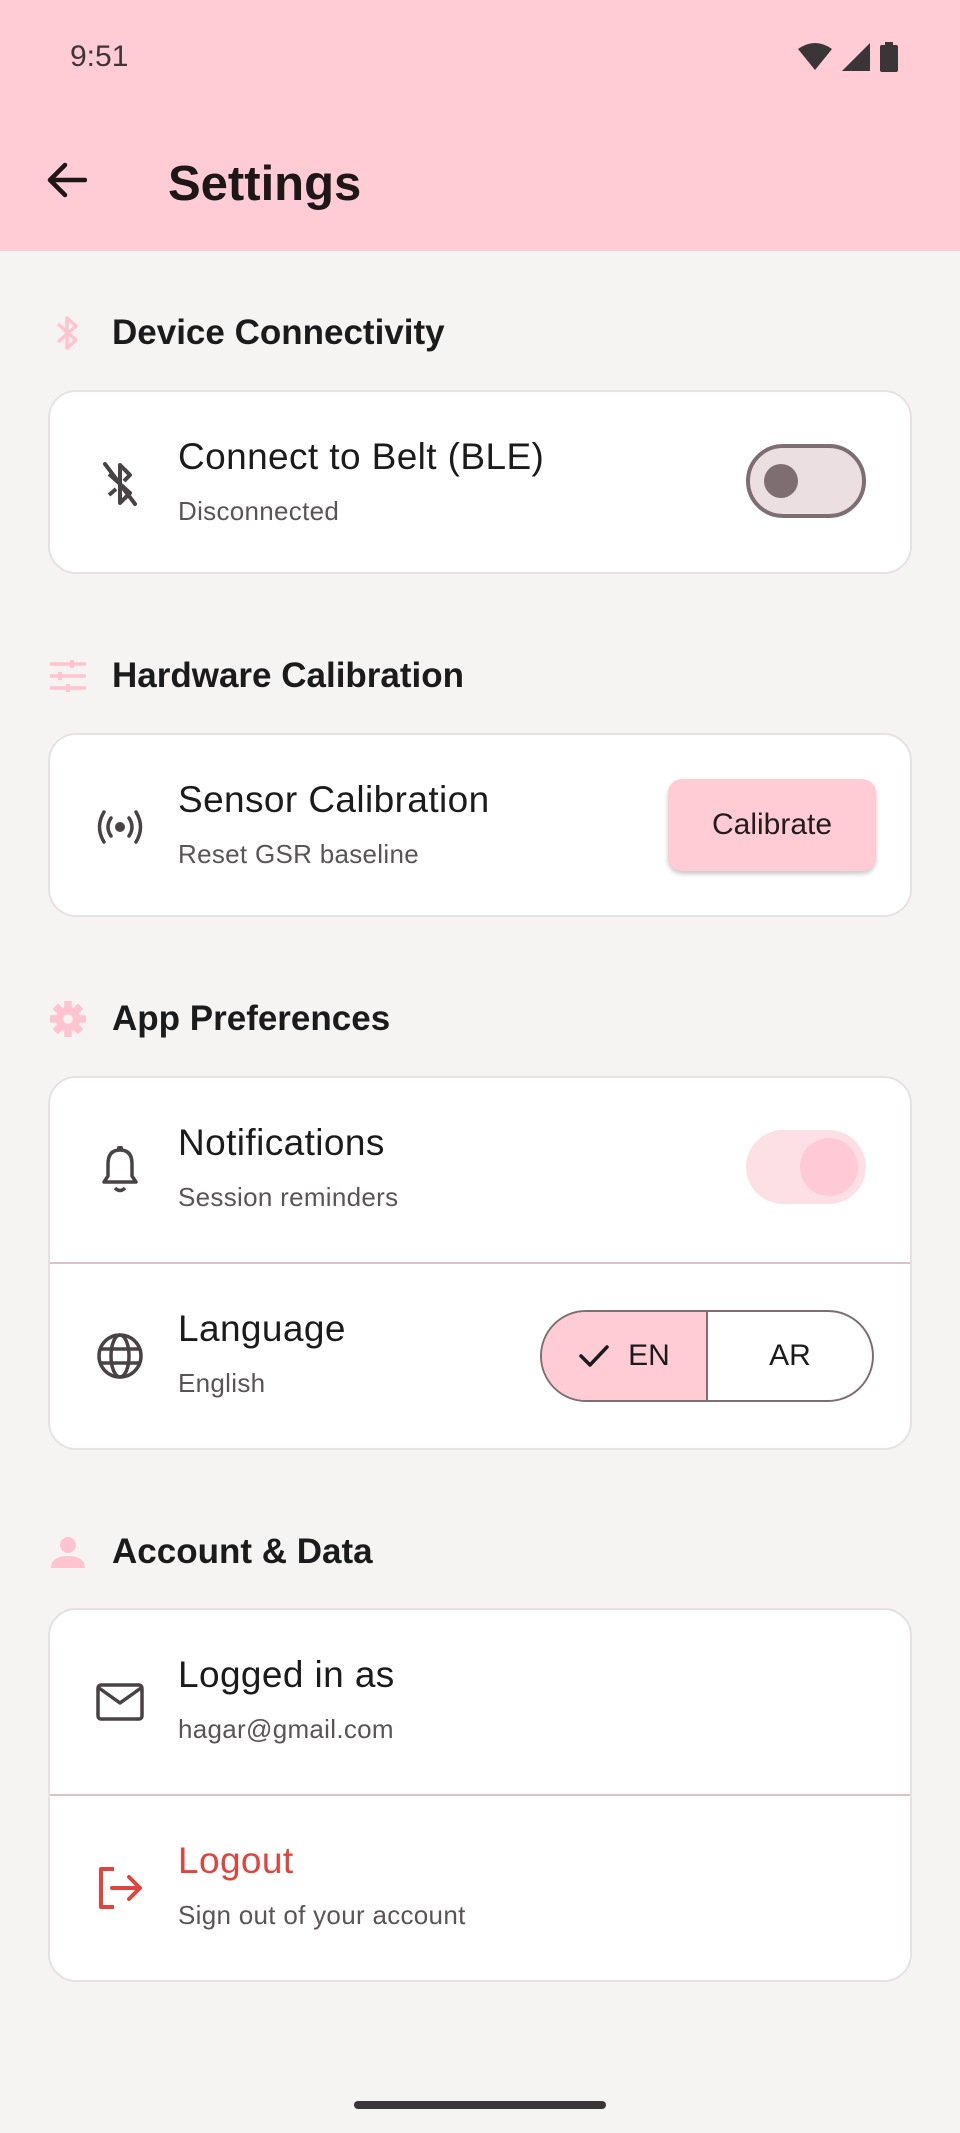 Image resolution: width=960 pixels, height=2133 pixels. What do you see at coordinates (649, 1355) in the screenshot?
I see `option-label: EN` at bounding box center [649, 1355].